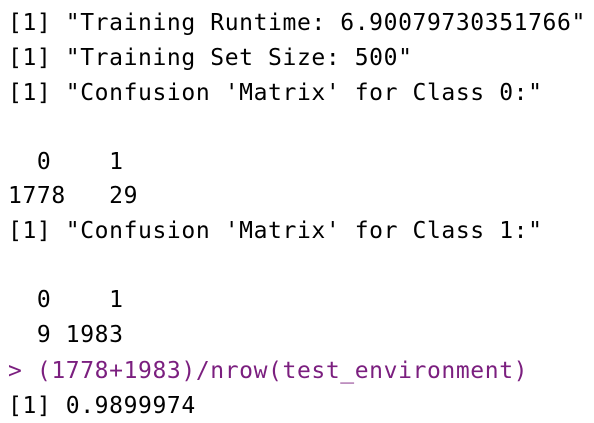  I want to click on class0-matrix-header-line: 0 1, so click(66, 162).